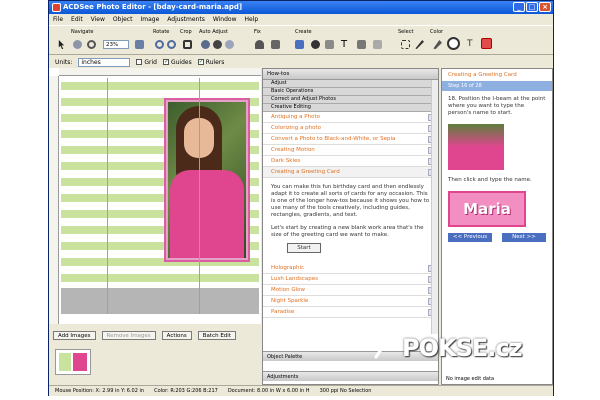 The image size is (600, 400). I want to click on canvas-options-bar: Units: inches Grid Guides Rulers, so click(155, 62).